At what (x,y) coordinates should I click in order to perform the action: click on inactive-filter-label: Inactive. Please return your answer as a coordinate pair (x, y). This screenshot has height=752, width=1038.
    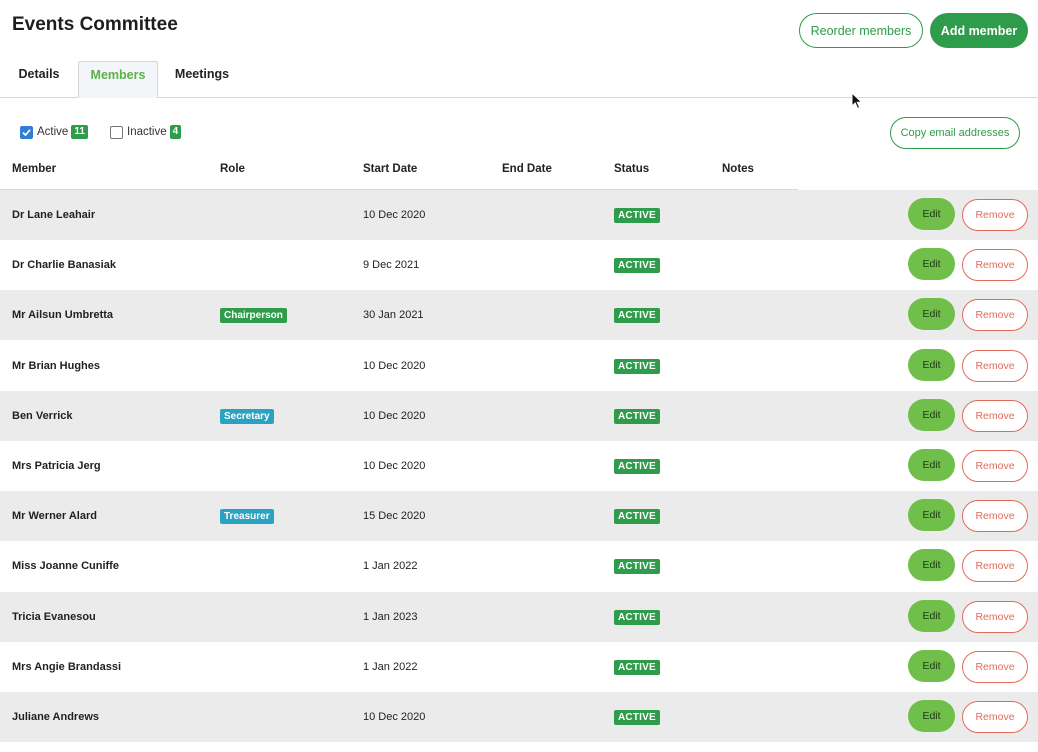
    Looking at the image, I should click on (147, 132).